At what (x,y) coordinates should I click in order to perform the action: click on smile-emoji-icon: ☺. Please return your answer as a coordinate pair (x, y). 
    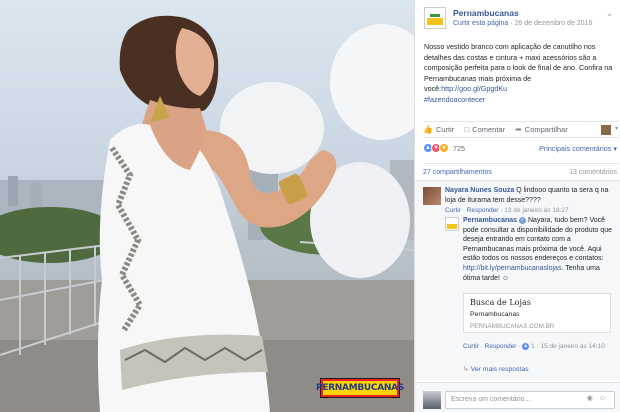
    Looking at the image, I should click on (505, 278).